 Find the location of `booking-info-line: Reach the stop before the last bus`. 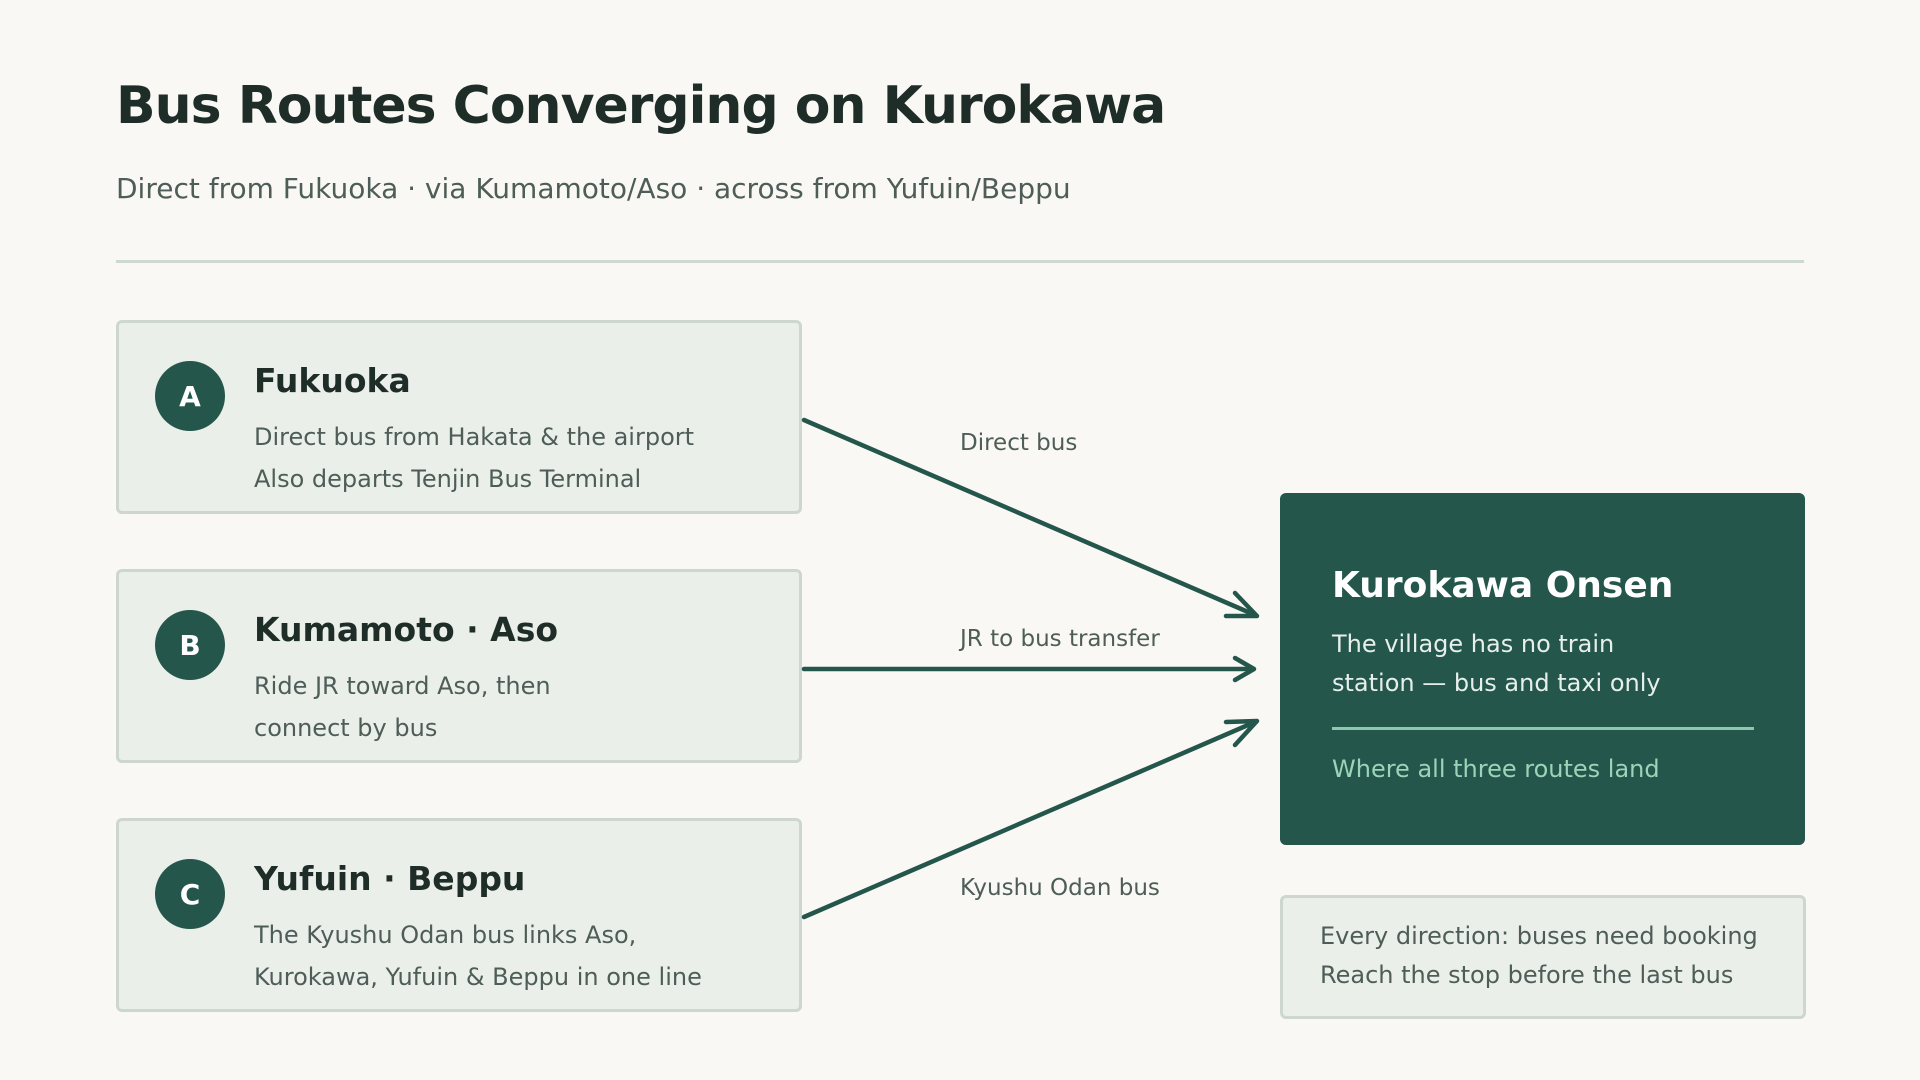

booking-info-line: Reach the stop before the last bus is located at coordinates (1527, 975).